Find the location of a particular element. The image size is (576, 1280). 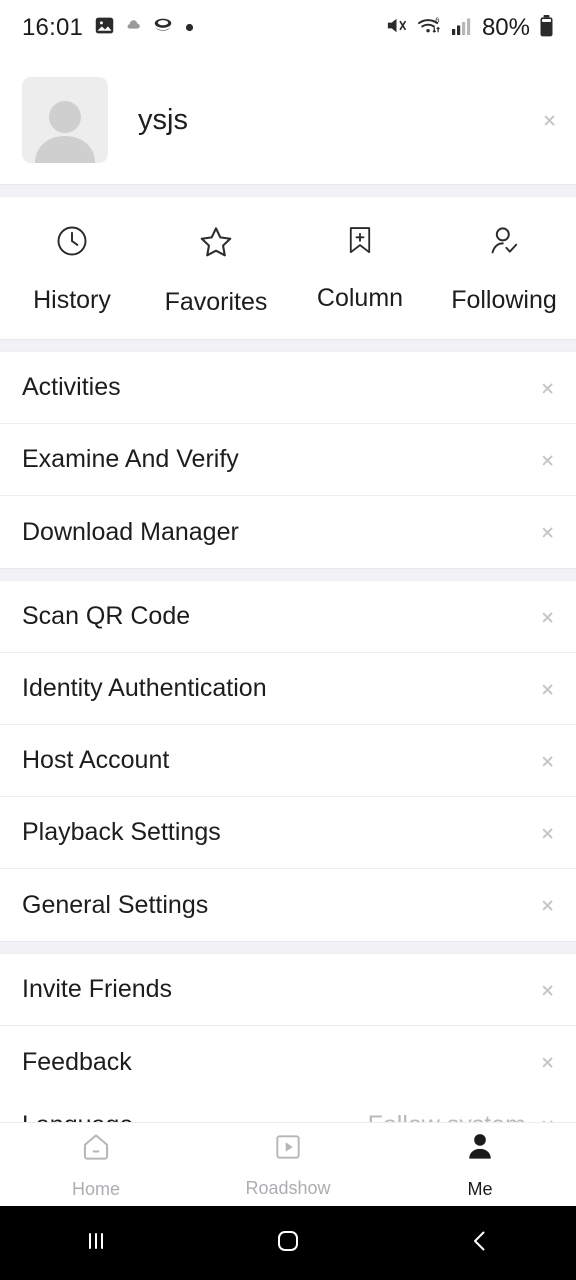

quick-actions-row: History Favorites Column Following is located at coordinates (288, 268).